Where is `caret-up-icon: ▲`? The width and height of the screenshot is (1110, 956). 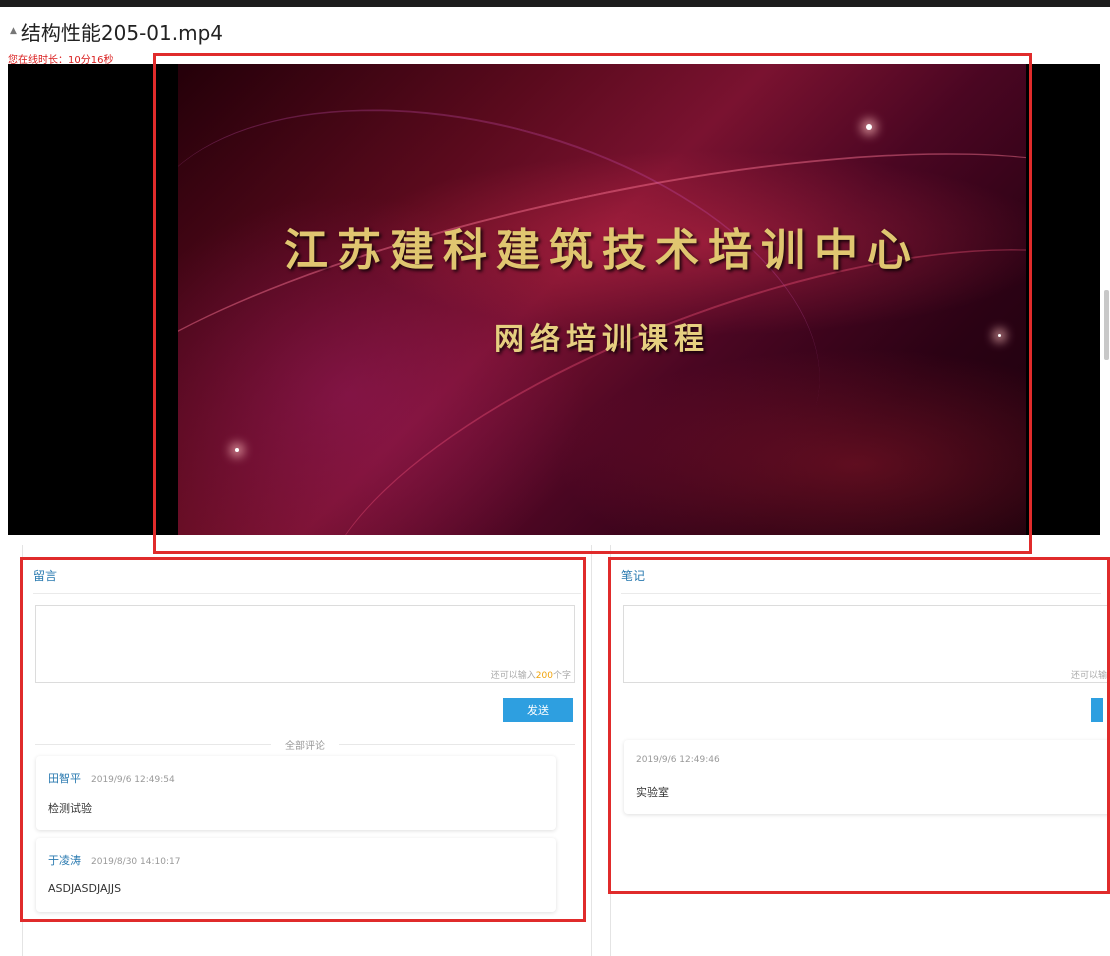 caret-up-icon: ▲ is located at coordinates (13, 31).